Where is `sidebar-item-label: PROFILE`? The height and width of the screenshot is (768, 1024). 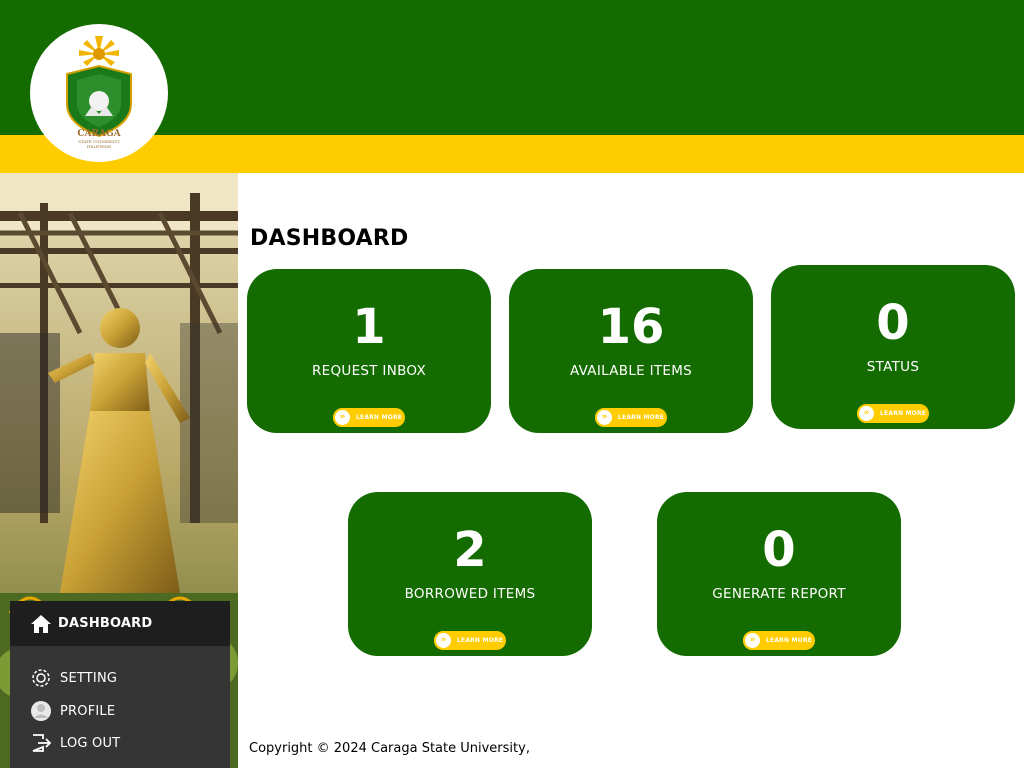 sidebar-item-label: PROFILE is located at coordinates (88, 711).